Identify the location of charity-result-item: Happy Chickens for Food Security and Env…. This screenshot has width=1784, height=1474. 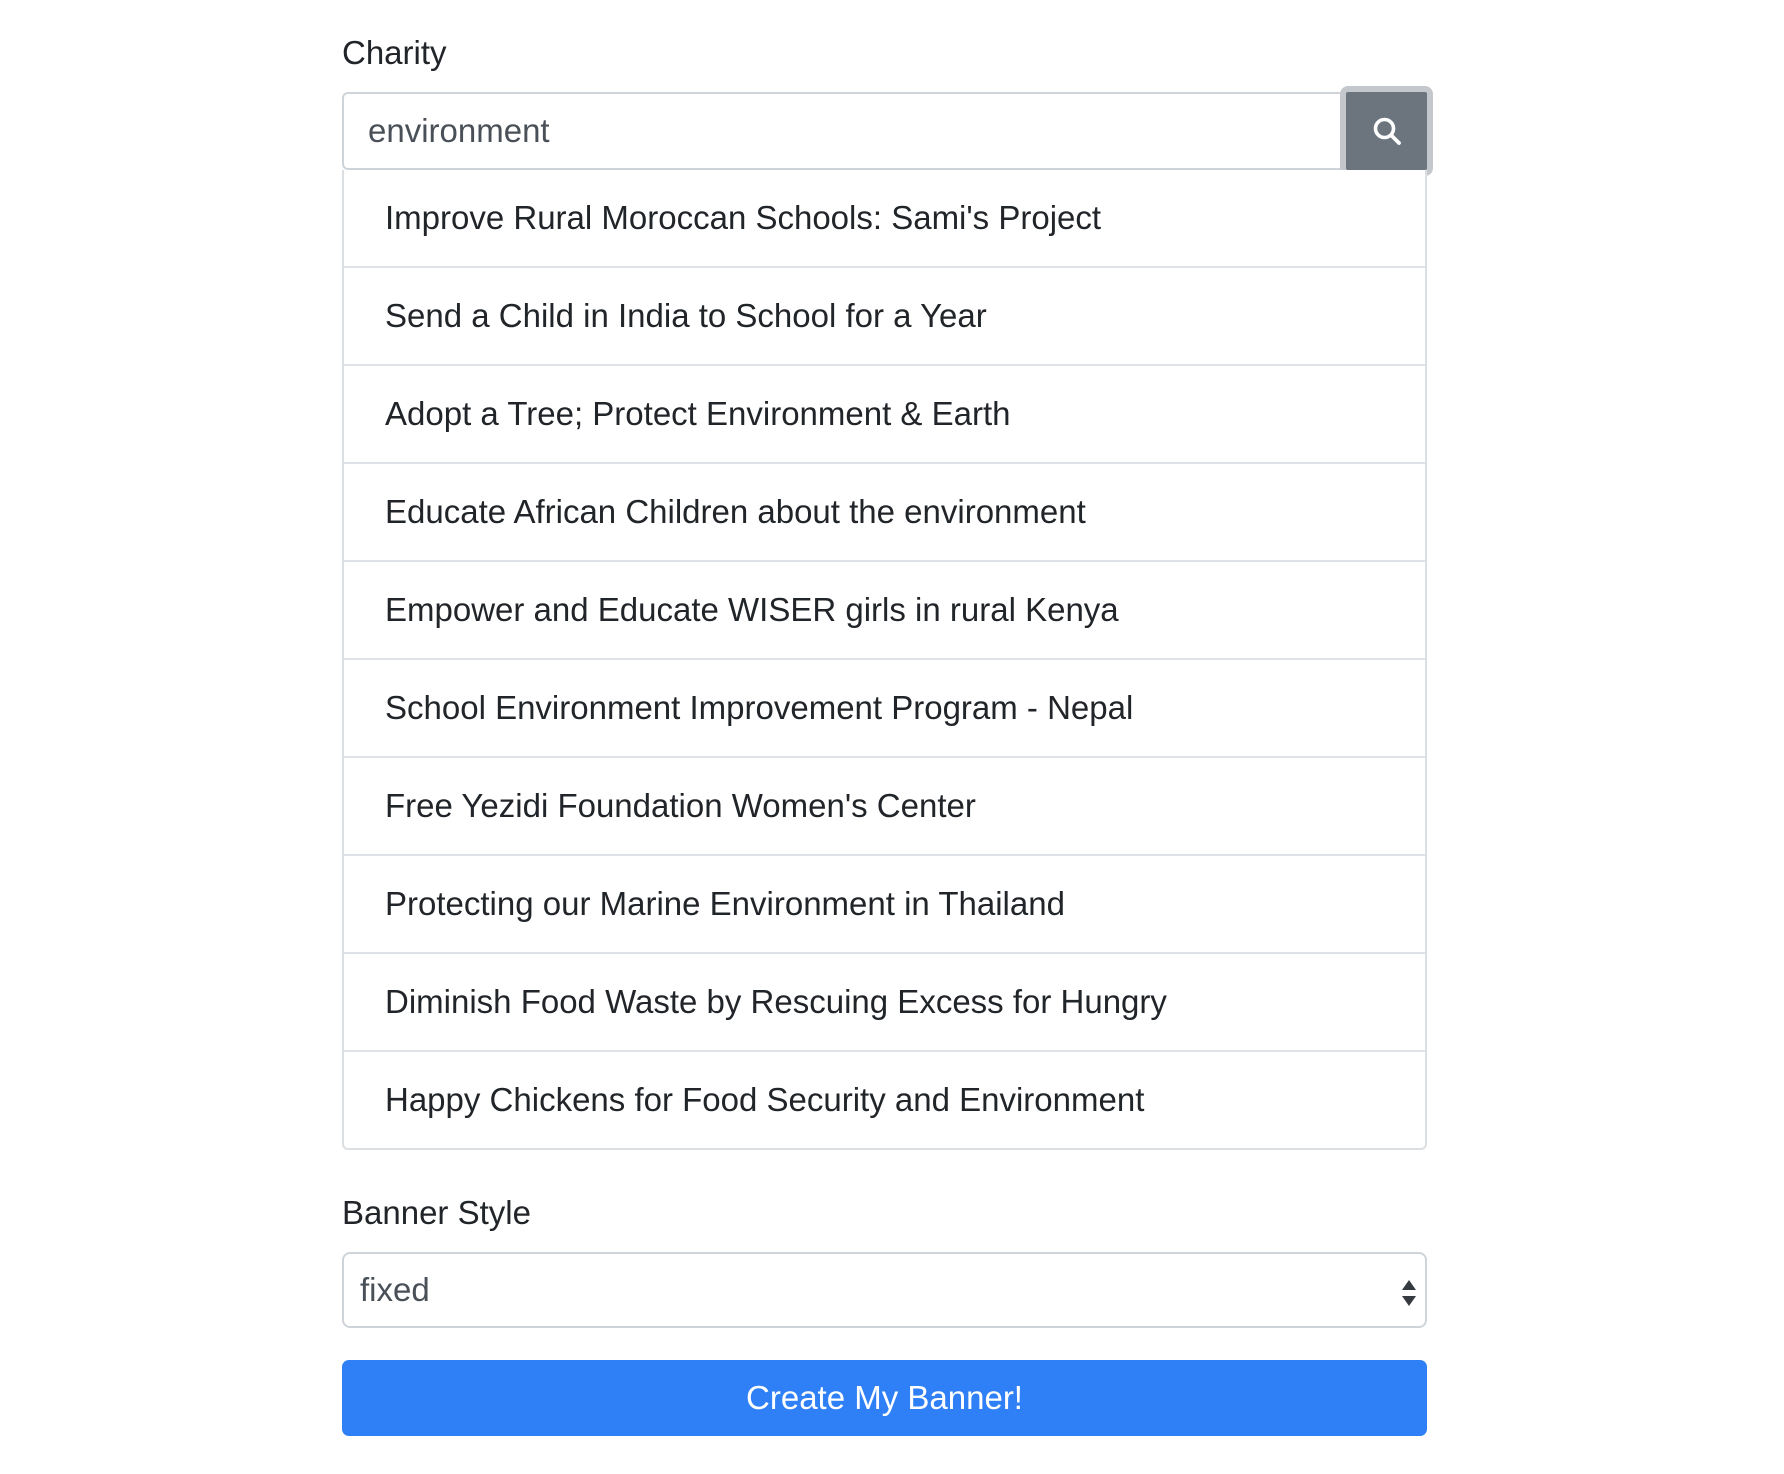
(884, 1099).